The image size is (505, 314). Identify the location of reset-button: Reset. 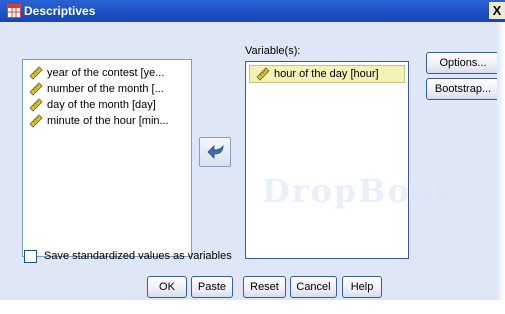
(264, 287).